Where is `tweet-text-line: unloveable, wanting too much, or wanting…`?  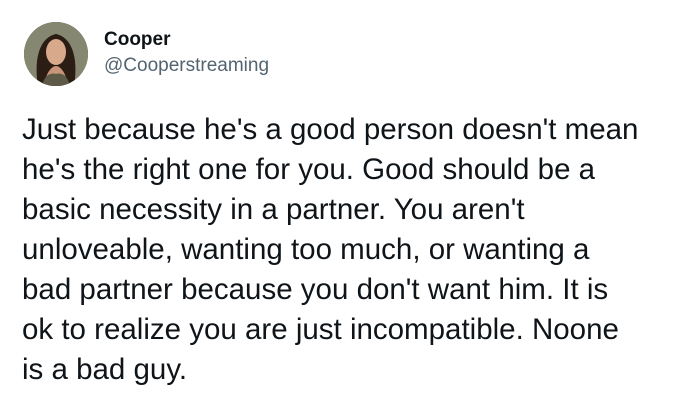 tweet-text-line: unloveable, wanting too much, or wanting… is located at coordinates (306, 249).